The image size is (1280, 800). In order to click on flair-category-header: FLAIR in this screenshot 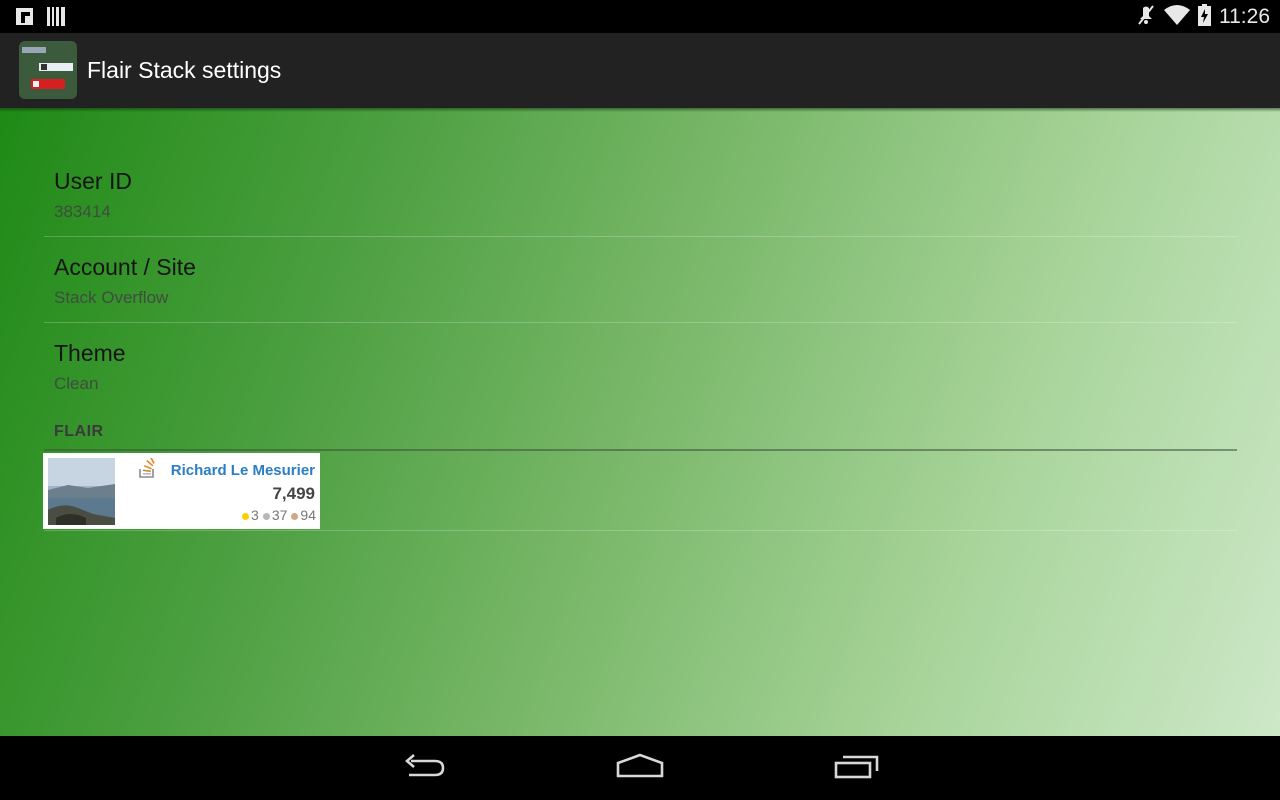, I will do `click(79, 431)`.